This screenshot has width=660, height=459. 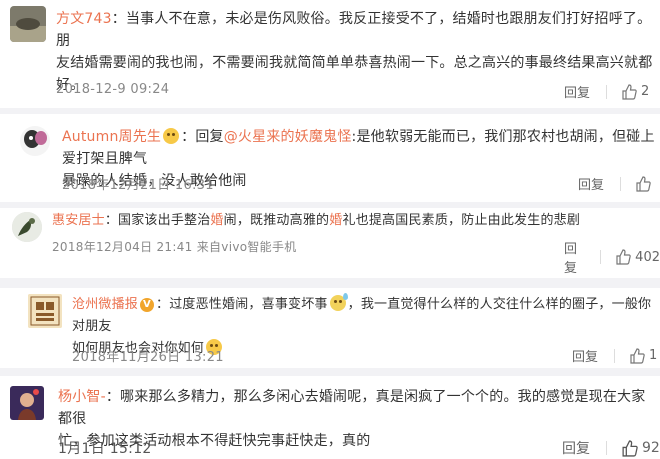 What do you see at coordinates (651, 448) in the screenshot?
I see `like-count: 92` at bounding box center [651, 448].